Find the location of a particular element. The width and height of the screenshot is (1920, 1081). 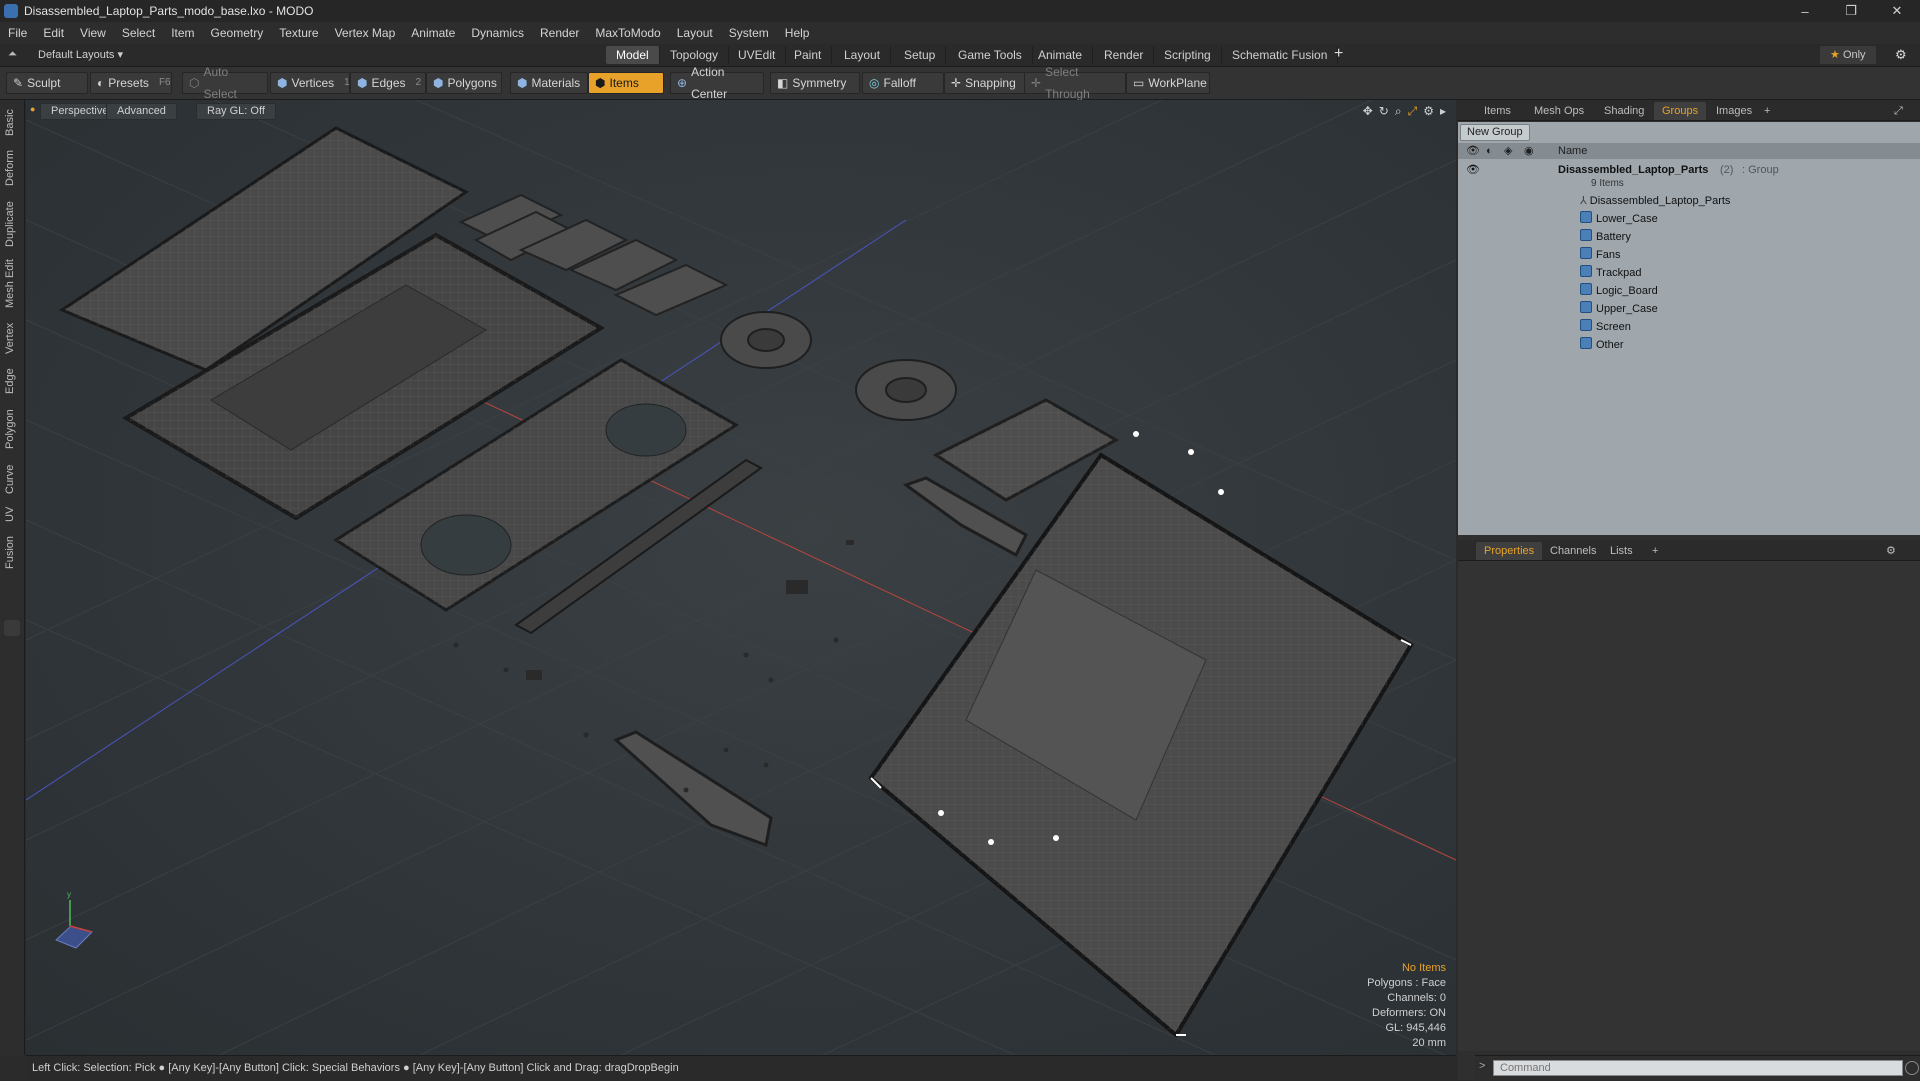

edges-icon: ⬢ is located at coordinates (362, 83).